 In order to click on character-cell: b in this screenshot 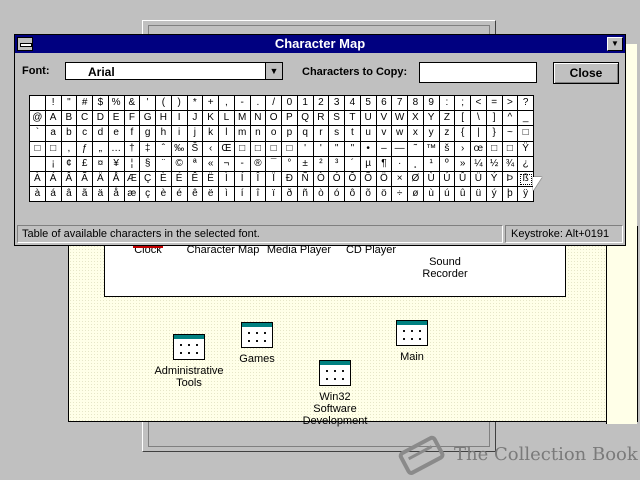, I will do `click(69, 134)`.